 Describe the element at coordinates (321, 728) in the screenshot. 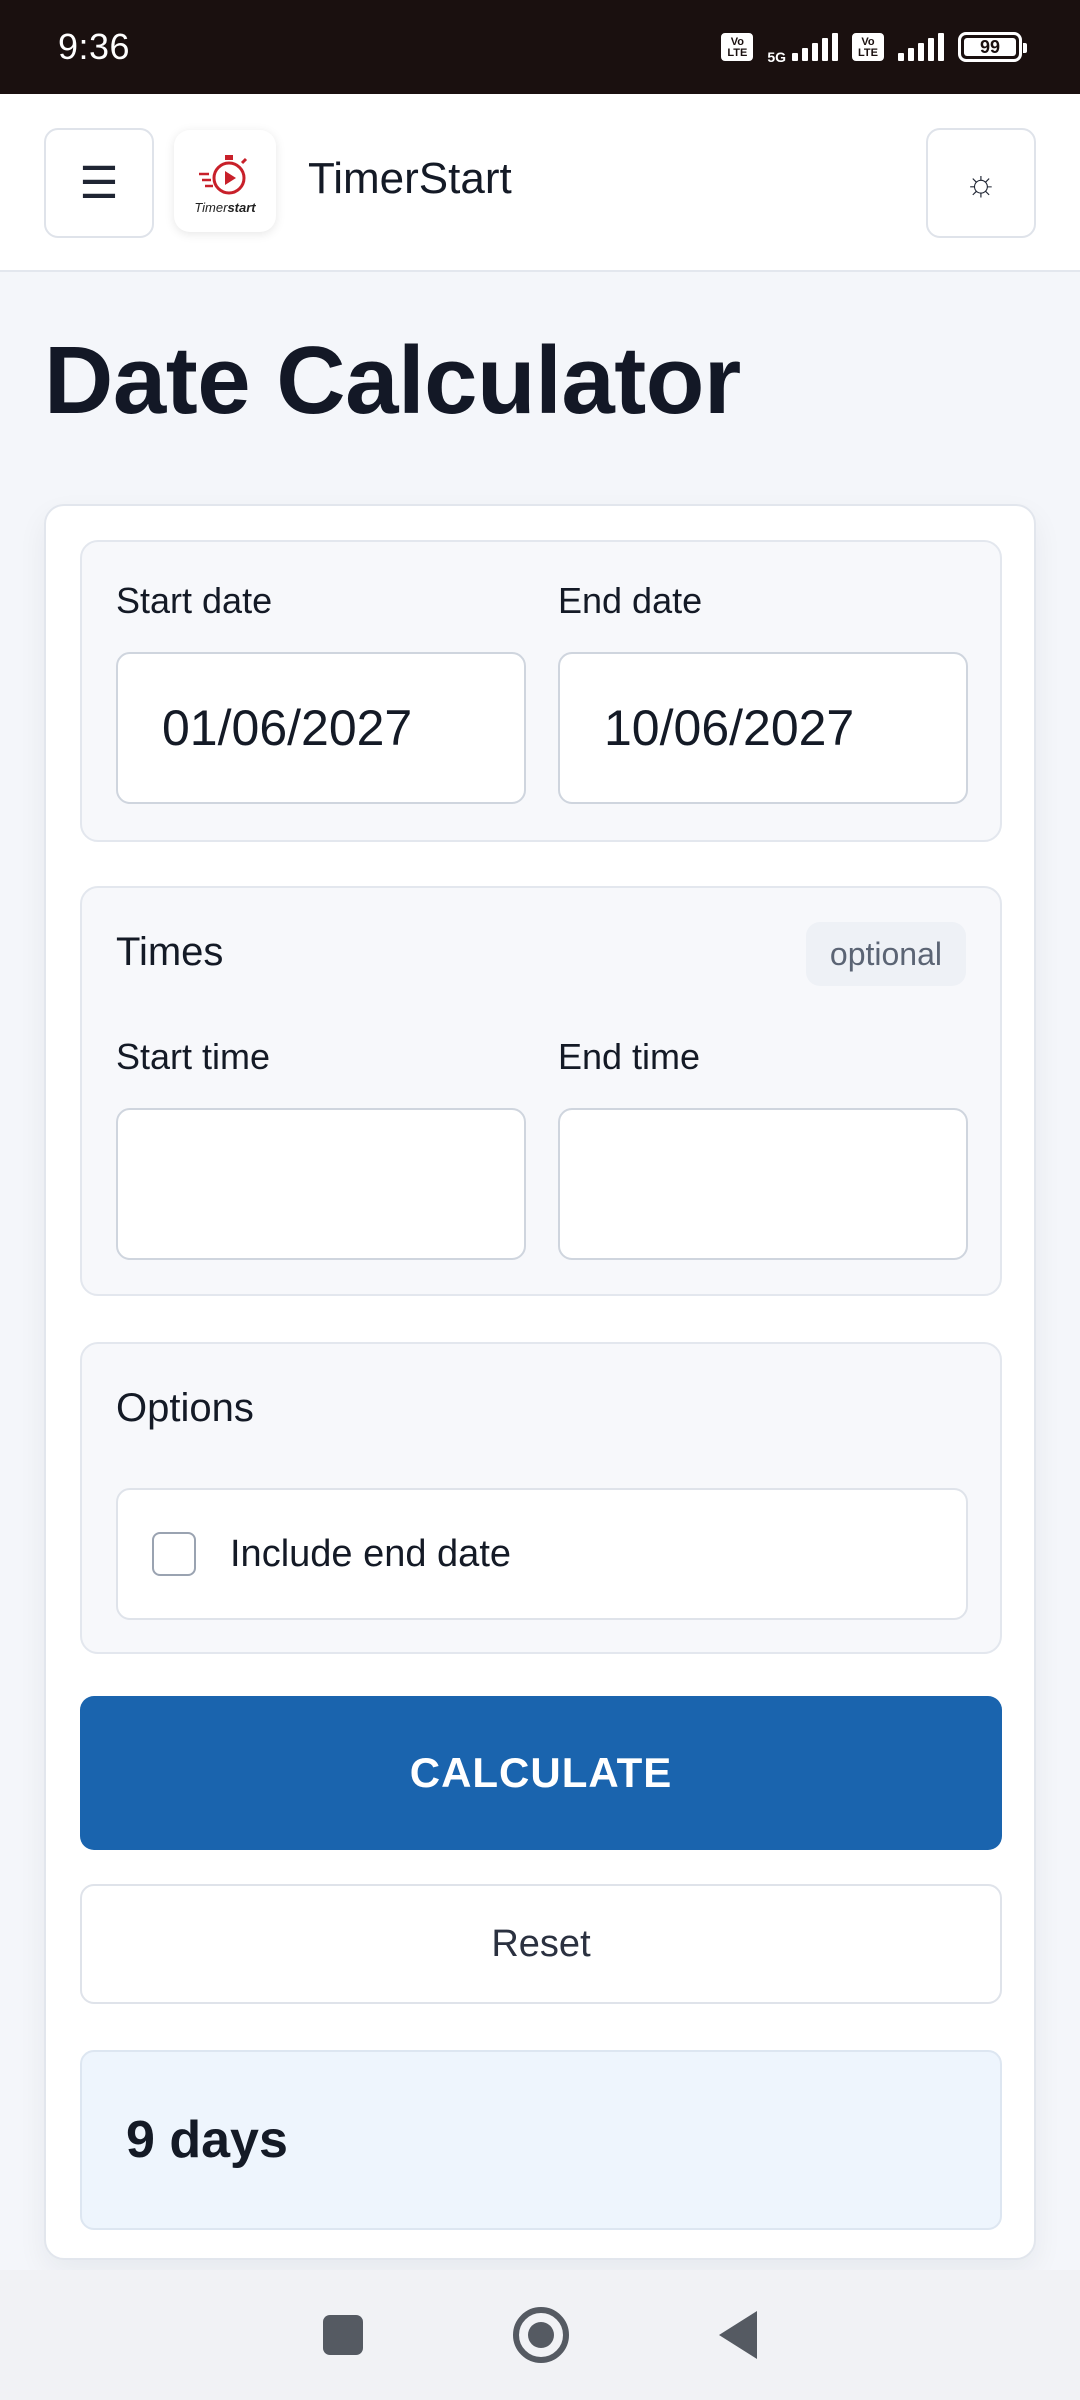

I see `start-date-input` at that location.